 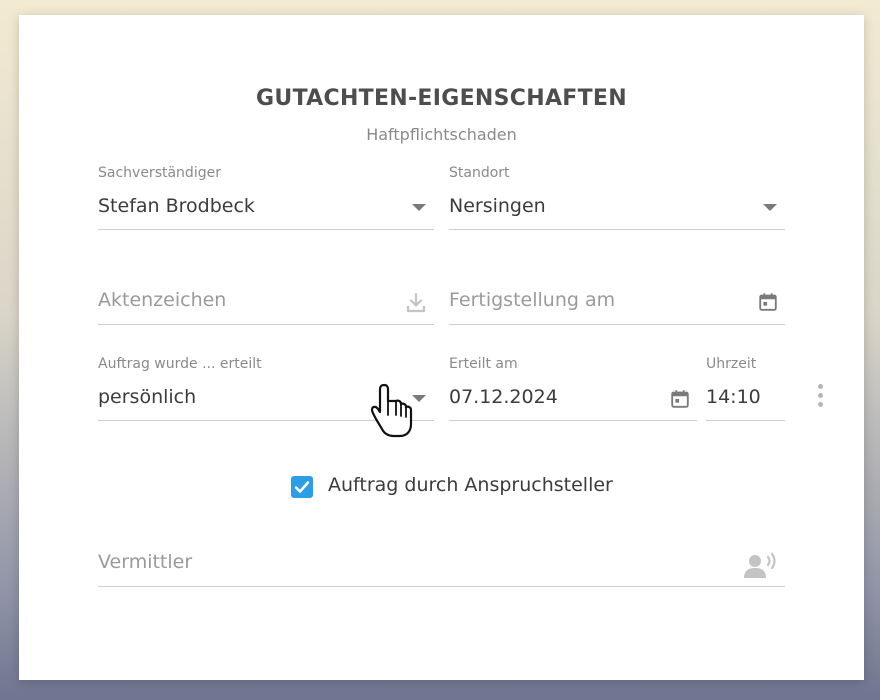 I want to click on more-options-icon, so click(x=821, y=399).